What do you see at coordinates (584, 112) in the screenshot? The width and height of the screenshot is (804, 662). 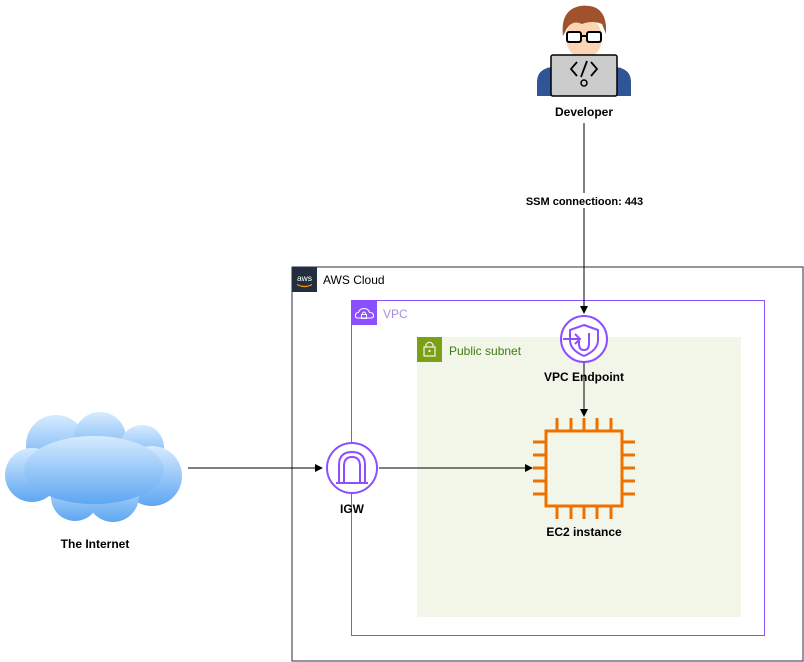 I see `developer-label: Developer` at bounding box center [584, 112].